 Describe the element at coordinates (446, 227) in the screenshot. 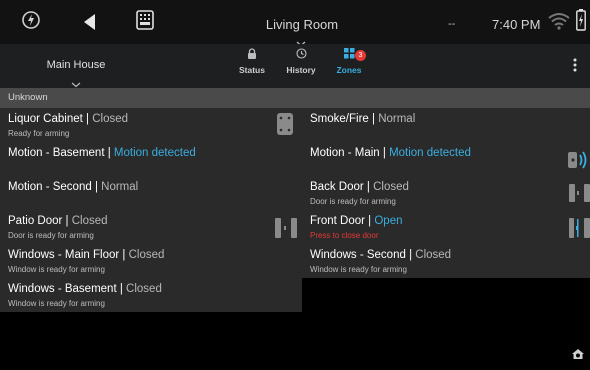

I see `zone-front-door: Front Door | Open Press to close door` at that location.